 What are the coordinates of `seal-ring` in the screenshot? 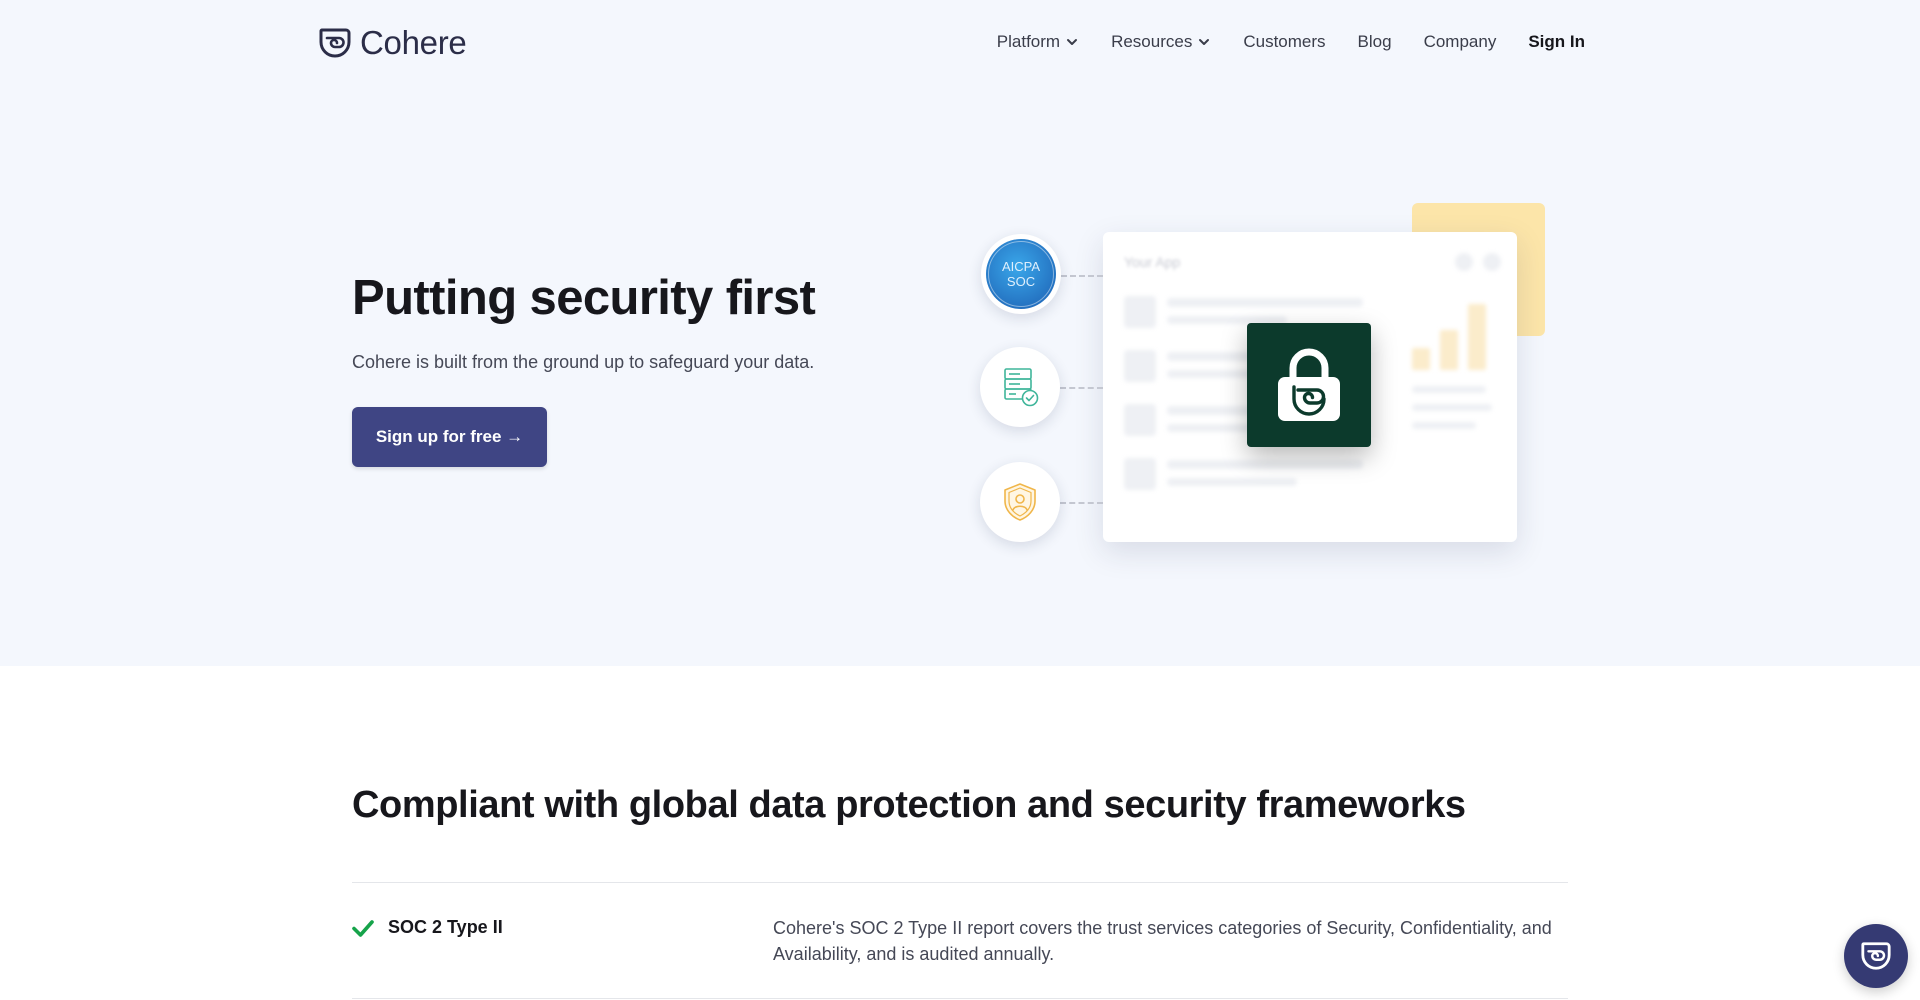 It's located at (1021, 274).